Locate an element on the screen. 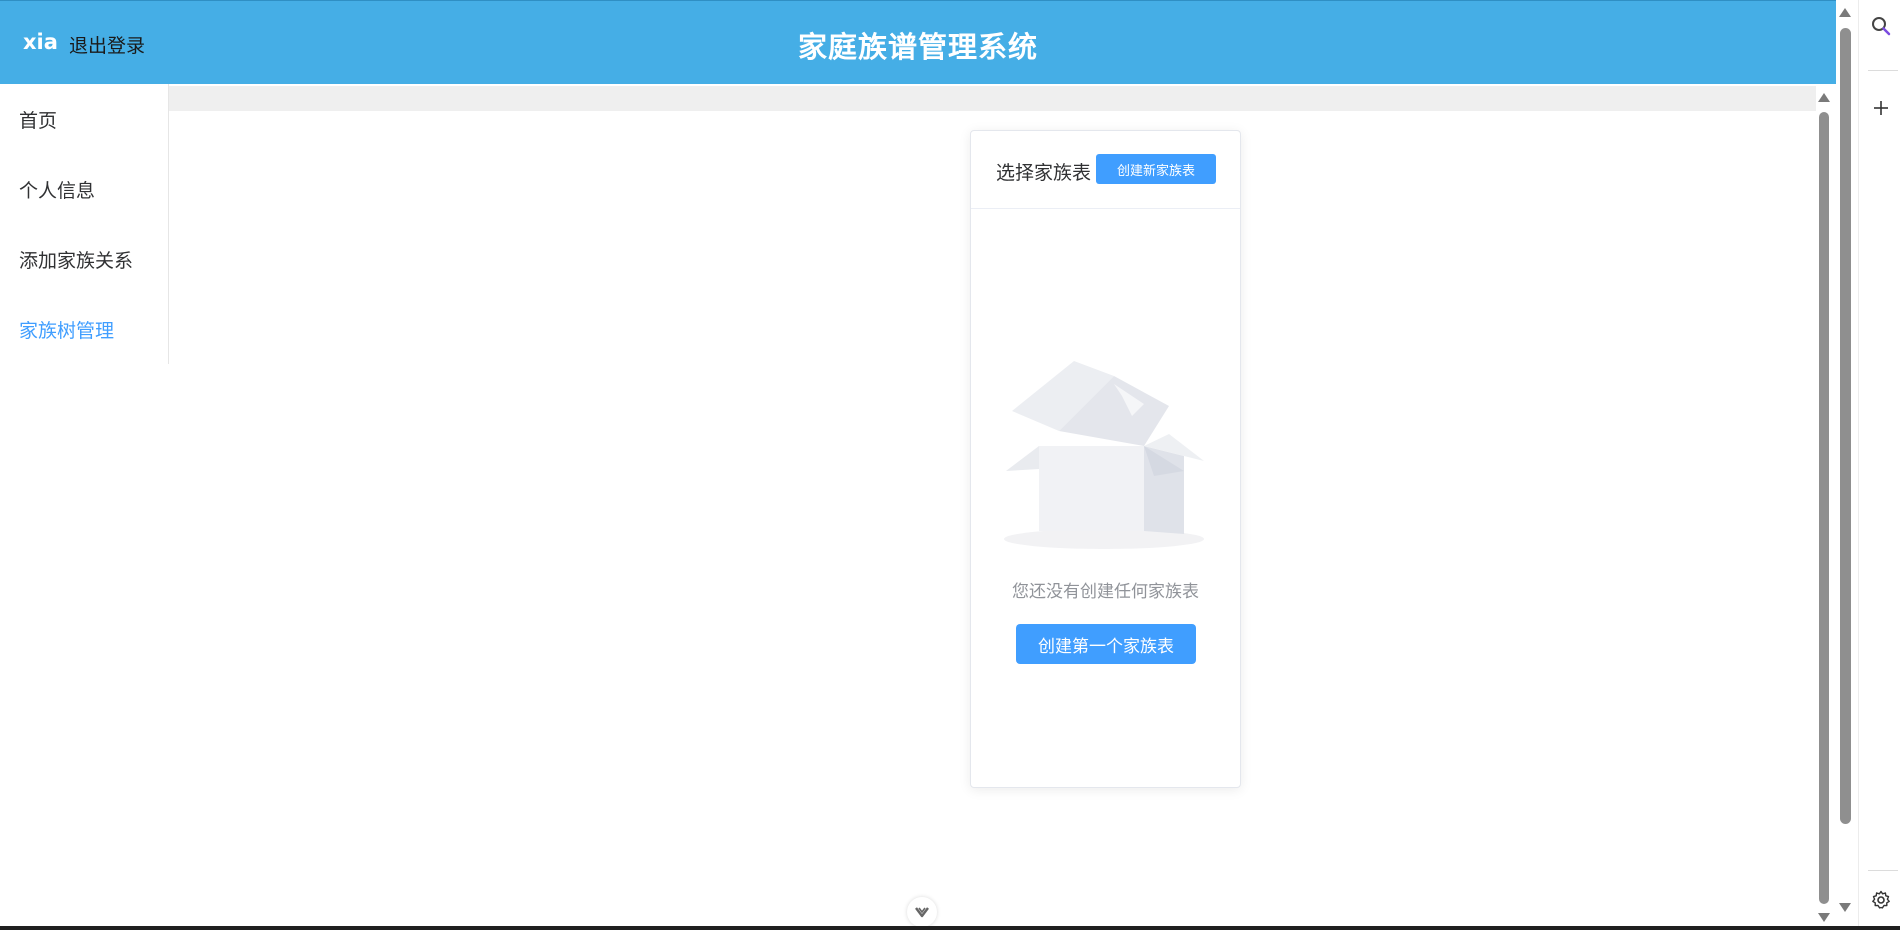 The height and width of the screenshot is (930, 1900). sidebar-item-tree-management: 家族树管理 is located at coordinates (66, 329).